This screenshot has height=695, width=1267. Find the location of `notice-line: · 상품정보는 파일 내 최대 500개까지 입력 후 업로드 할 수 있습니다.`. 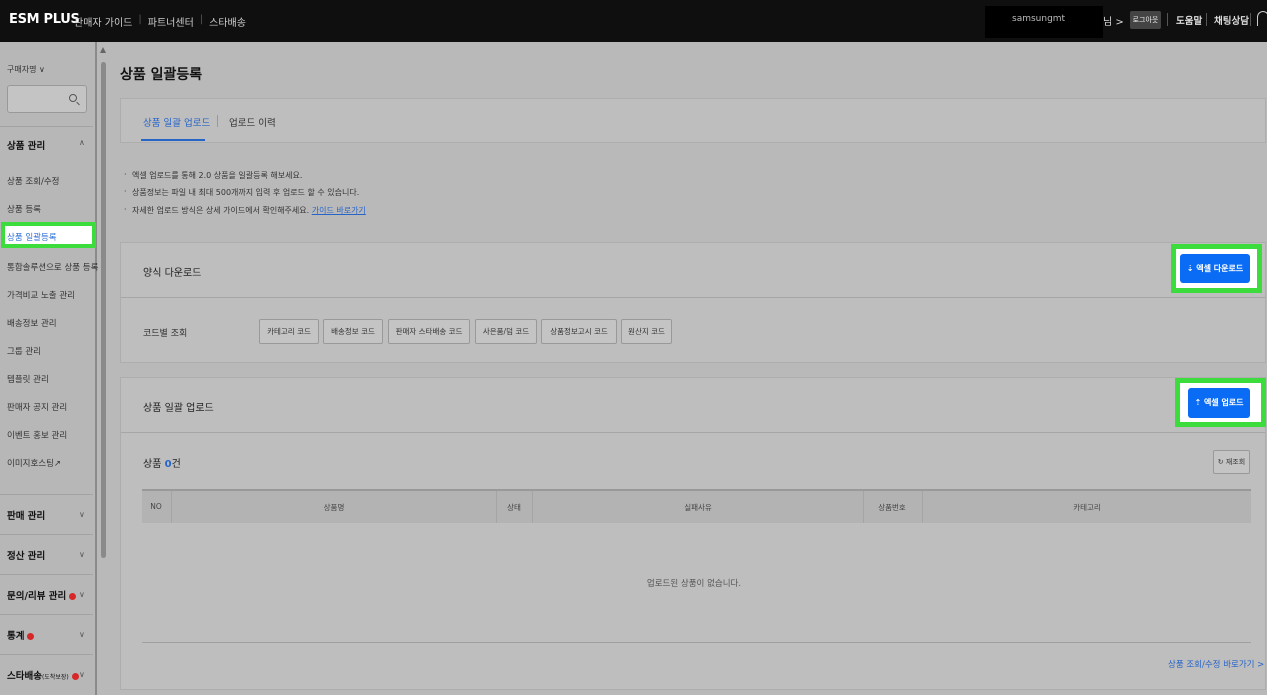

notice-line: · 상품정보는 파일 내 최대 500개까지 입력 후 업로드 할 수 있습니다. is located at coordinates (242, 192).